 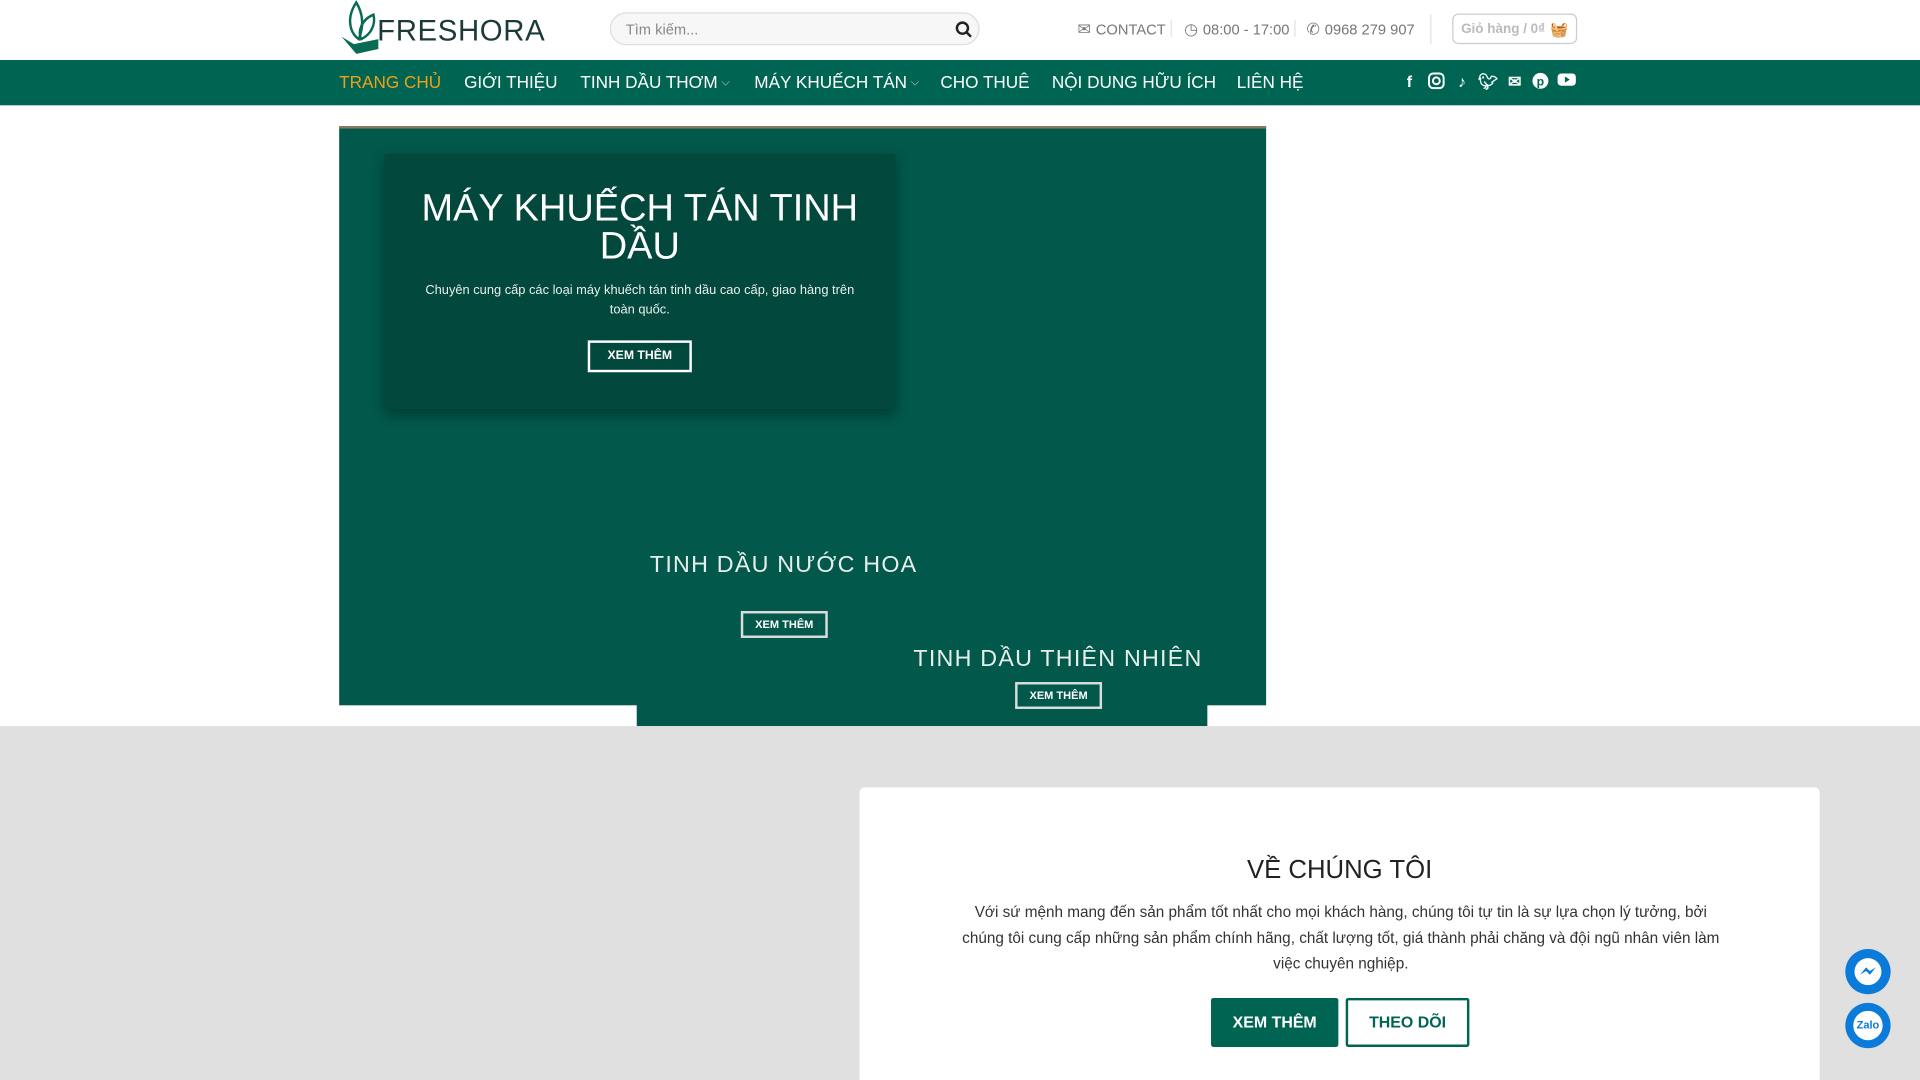 I want to click on hero-more-button: XEM THÊM, so click(x=639, y=356).